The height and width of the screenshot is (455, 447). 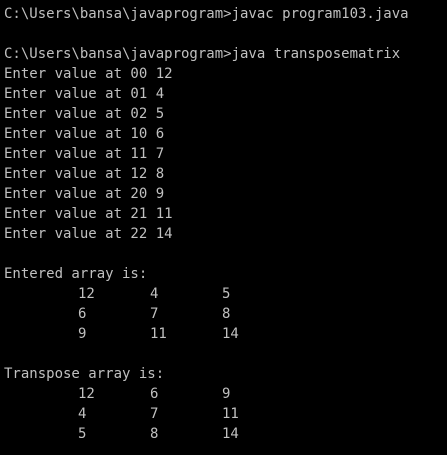 I want to click on input-line: Enter value at 22 14, so click(x=88, y=234).